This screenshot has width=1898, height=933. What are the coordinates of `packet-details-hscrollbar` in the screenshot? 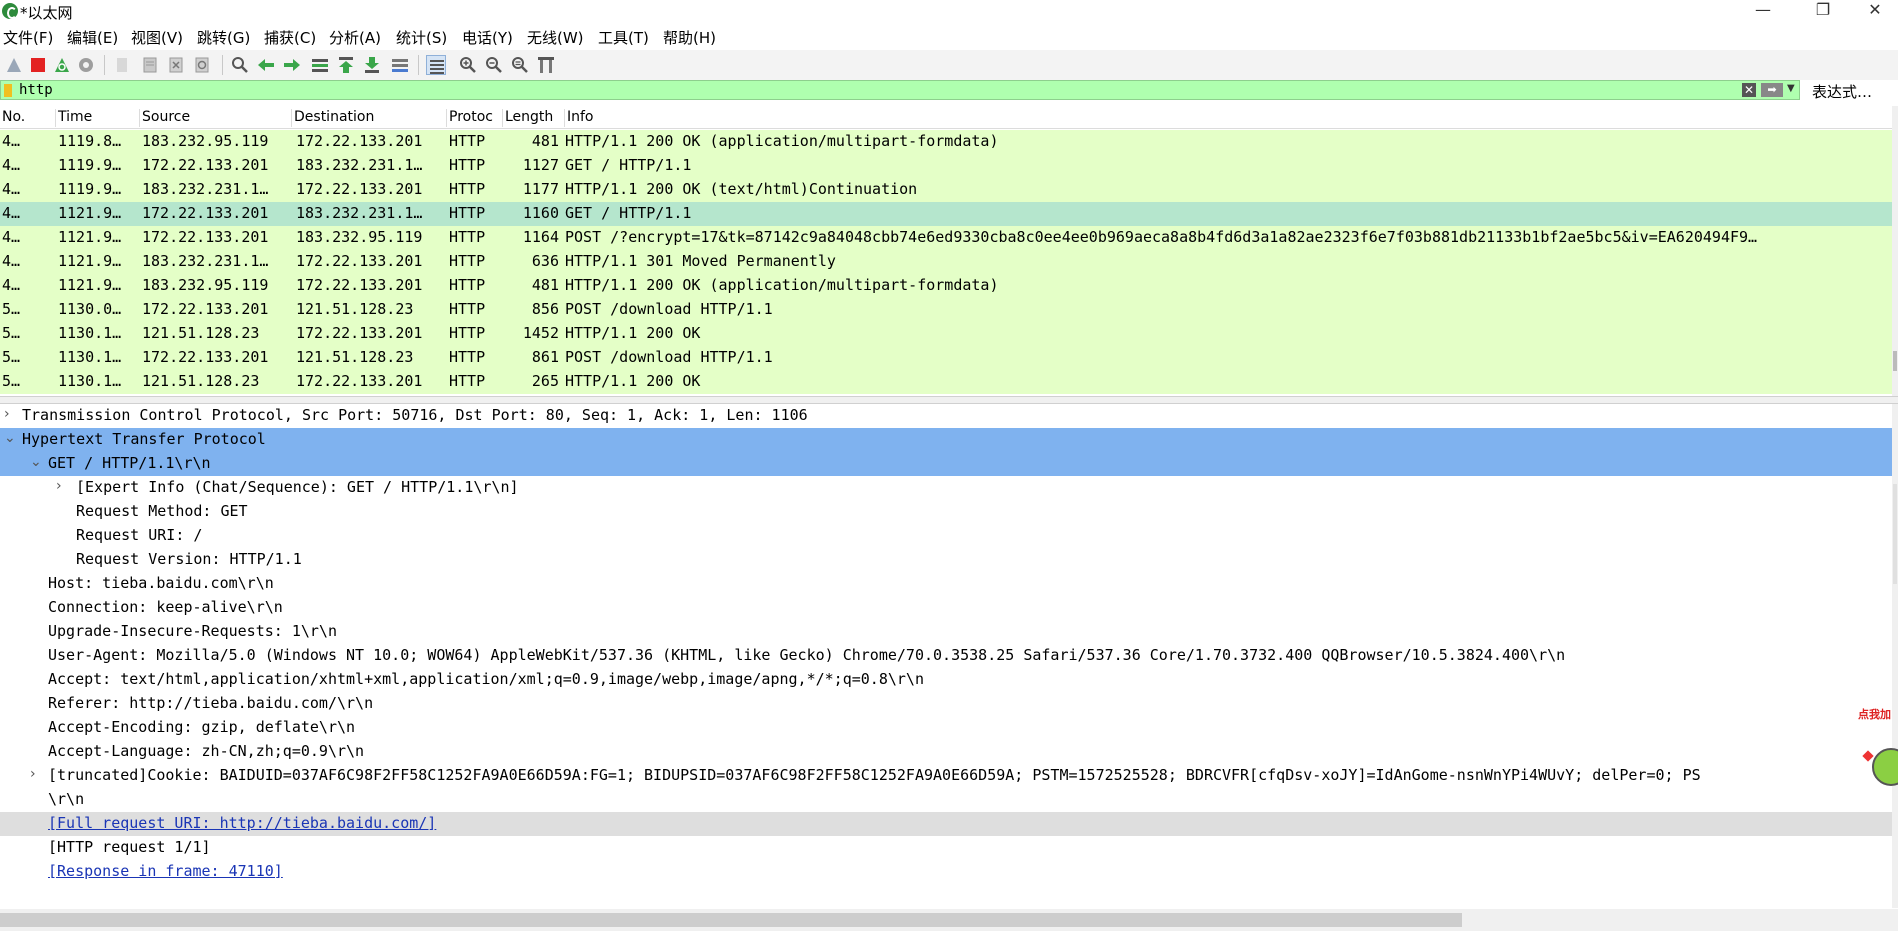 It's located at (949, 920).